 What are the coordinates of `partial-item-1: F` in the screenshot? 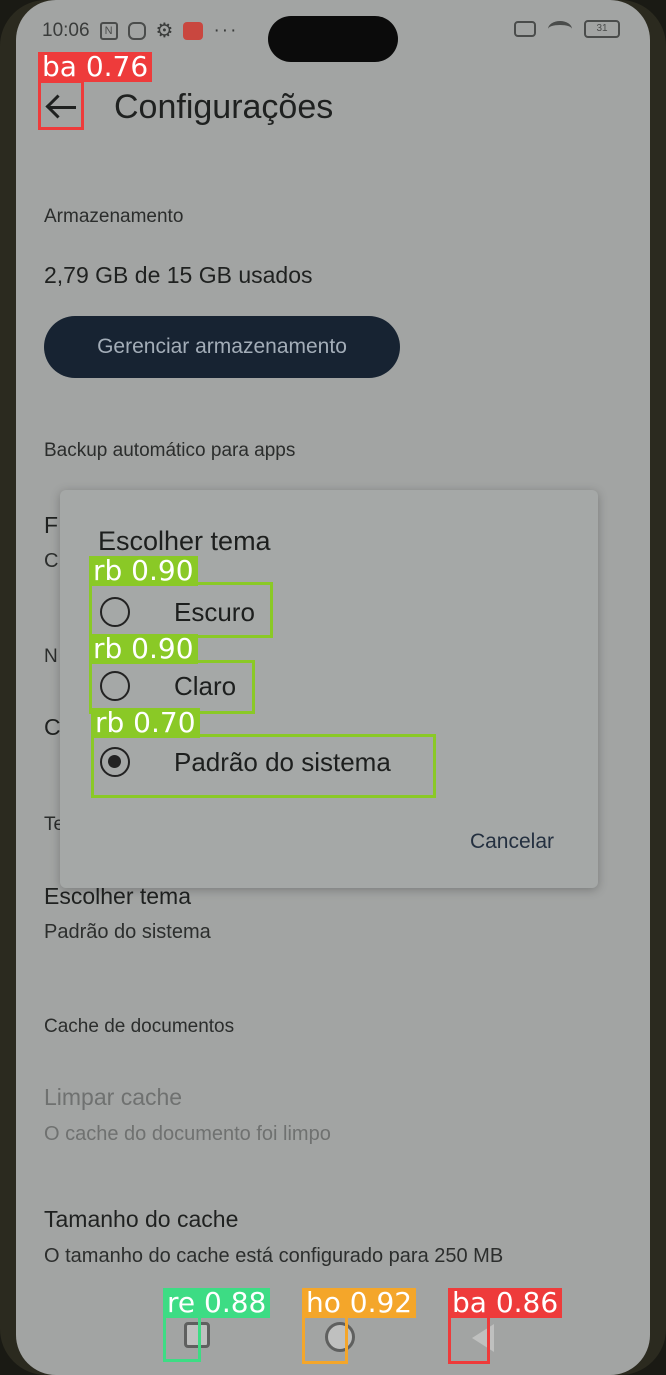 It's located at (51, 525).